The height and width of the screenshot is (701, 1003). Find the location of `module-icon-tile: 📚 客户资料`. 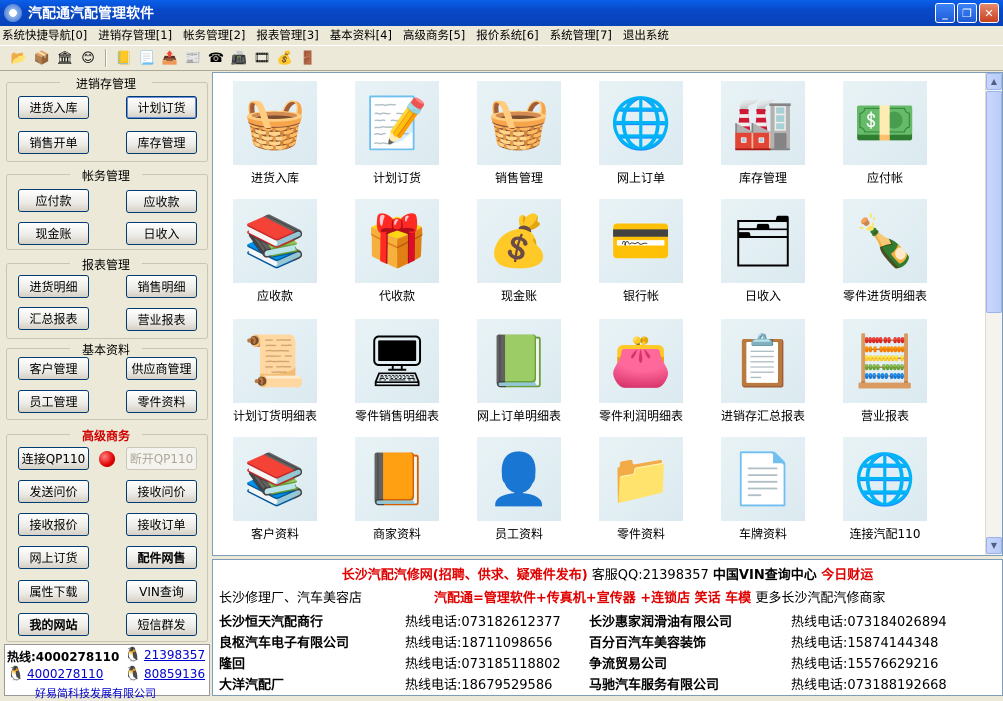

module-icon-tile: 📚 客户资料 is located at coordinates (275, 496).